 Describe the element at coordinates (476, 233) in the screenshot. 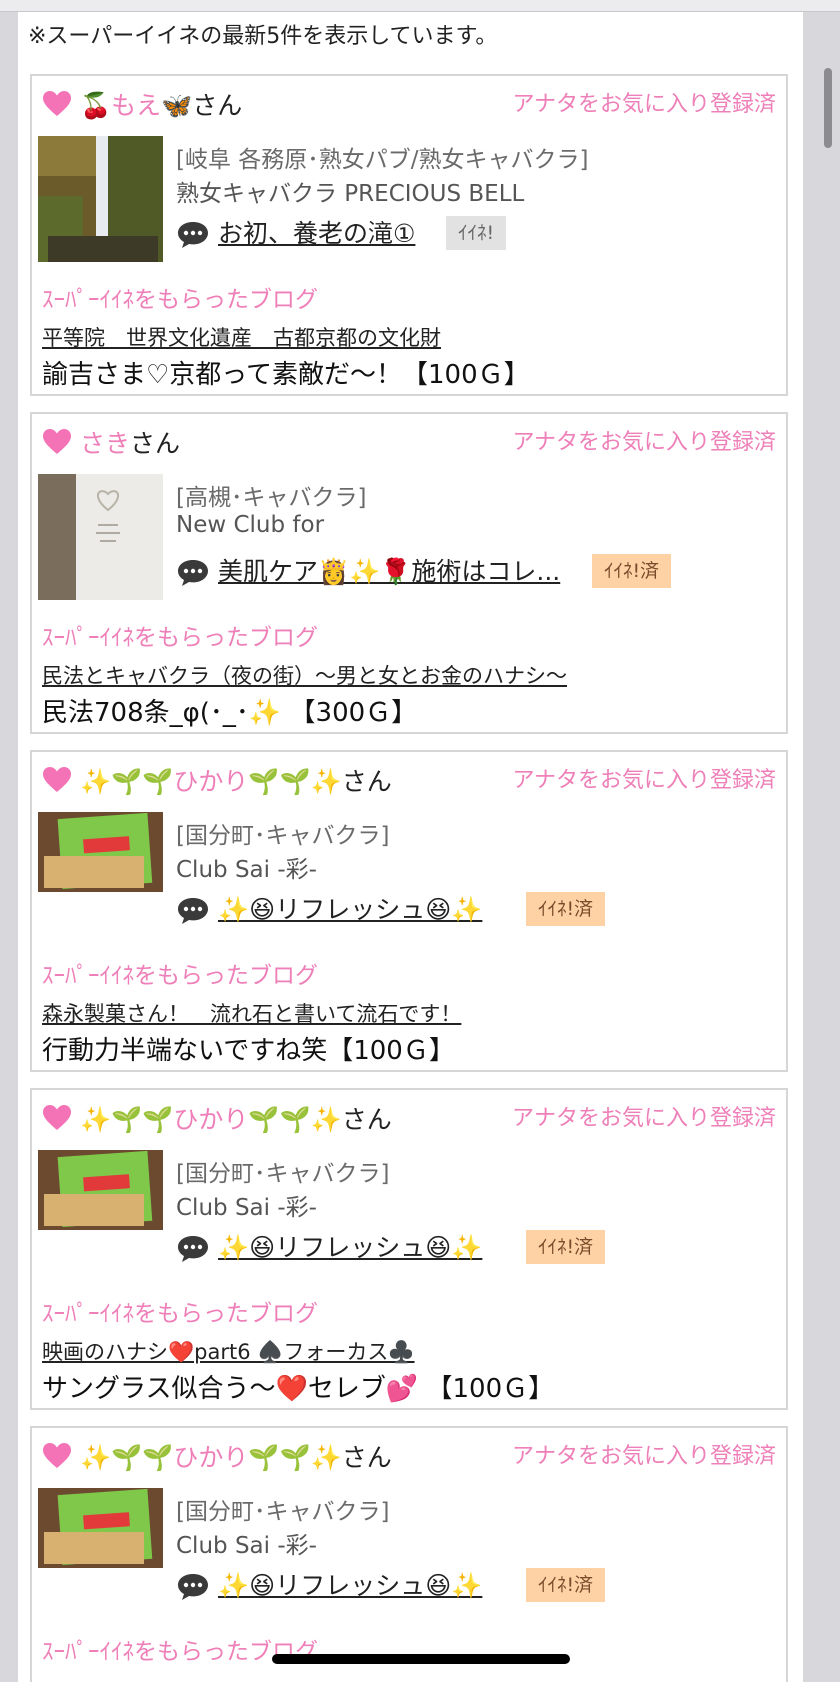

I see `iine-button: ｲｲﾈ!` at that location.